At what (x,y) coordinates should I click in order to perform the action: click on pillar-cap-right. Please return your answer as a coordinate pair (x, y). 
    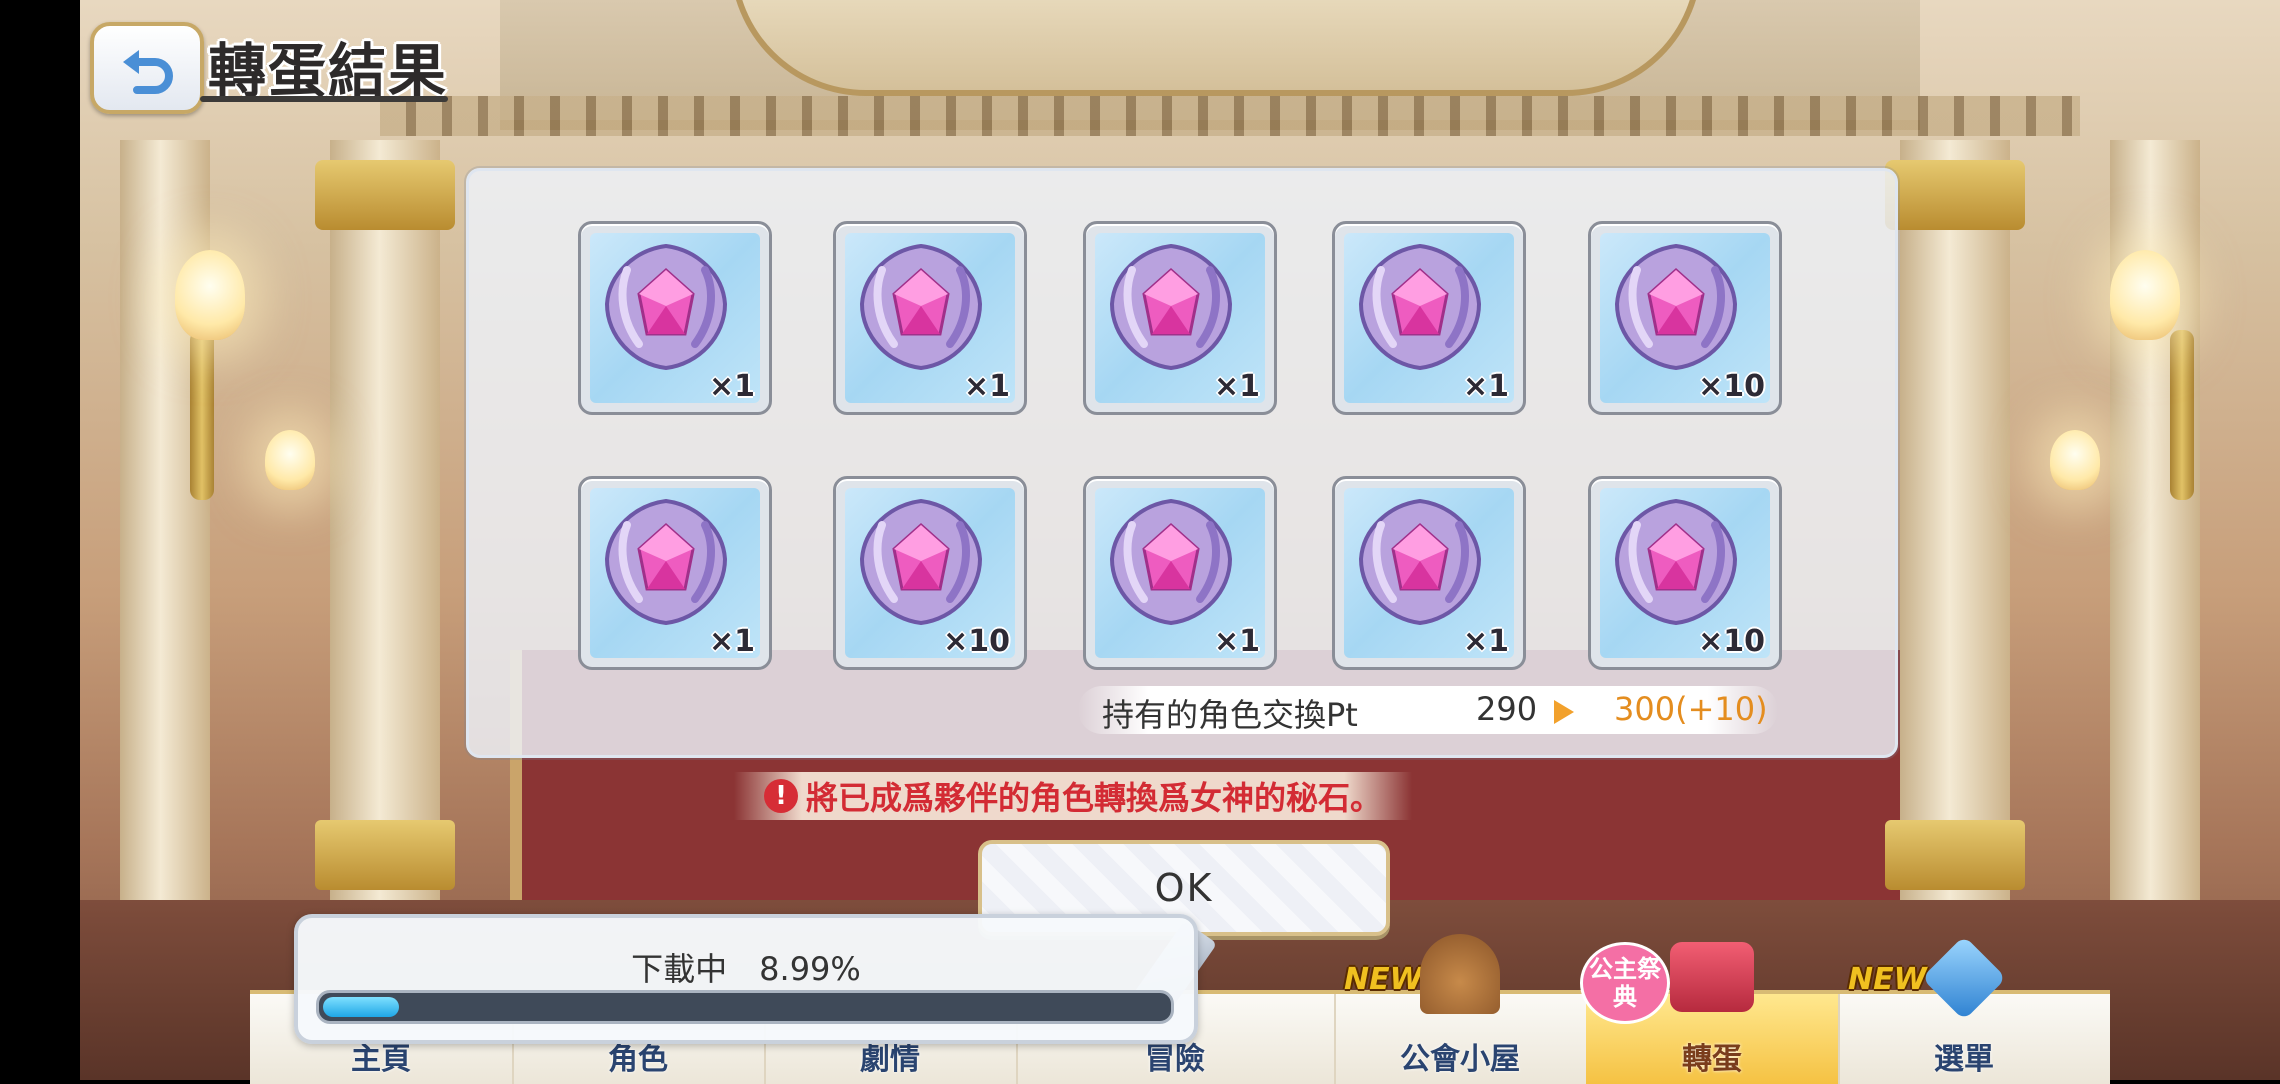
    Looking at the image, I should click on (1955, 195).